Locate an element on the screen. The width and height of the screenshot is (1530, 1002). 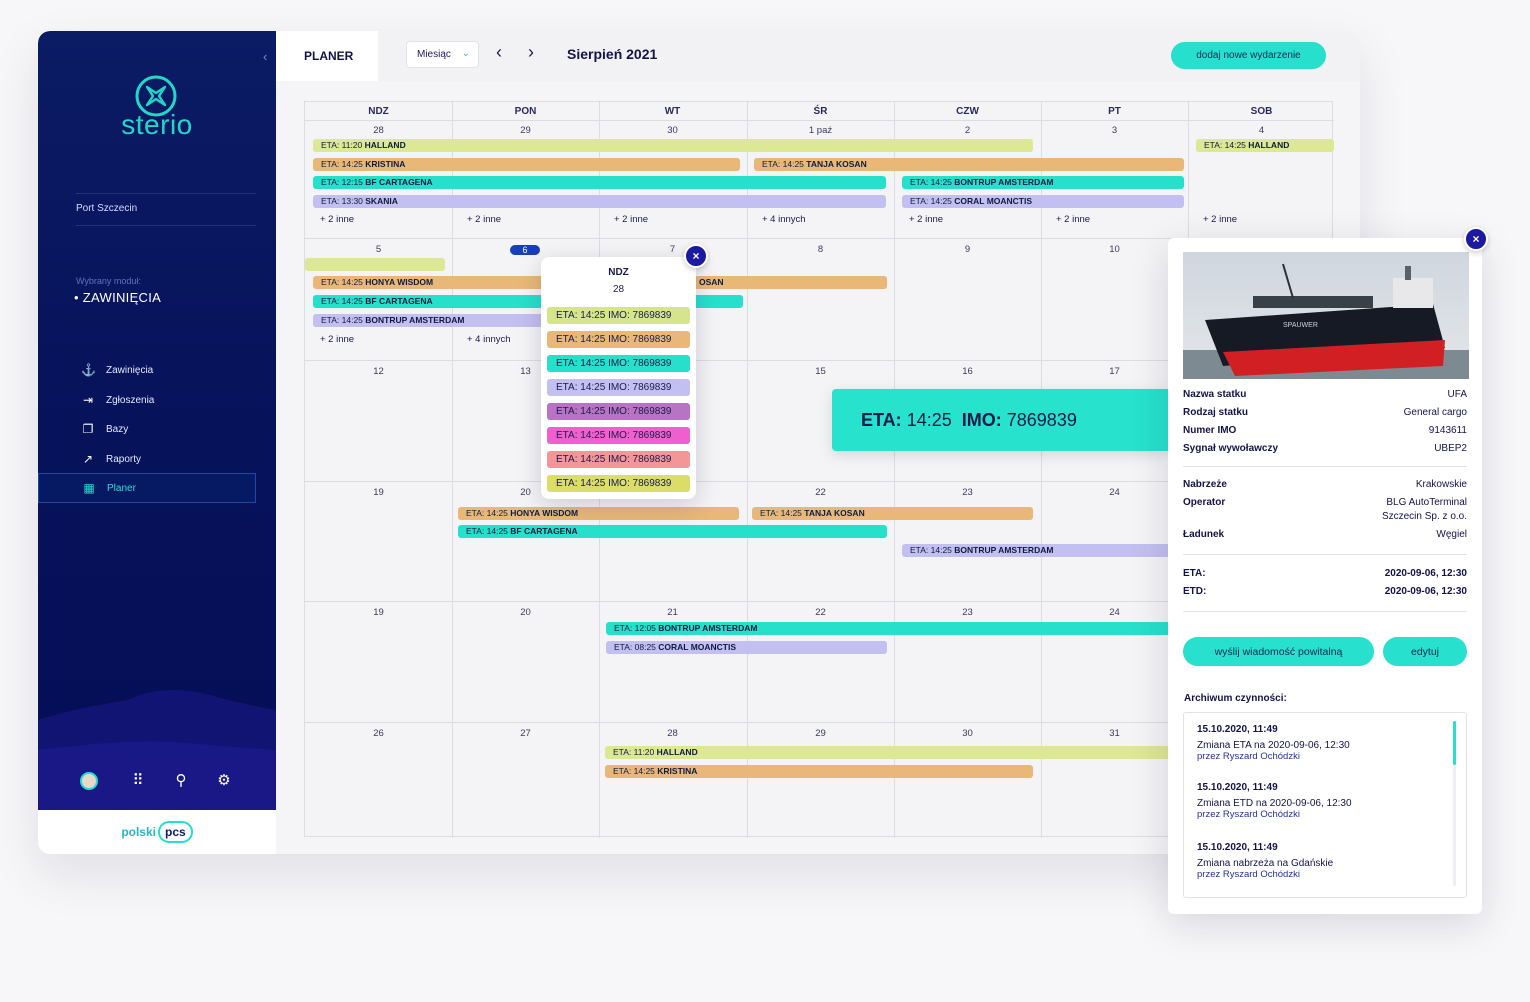
archive-text: Zmiana ETA na 2020-09-06, 12:30 is located at coordinates (1273, 745).